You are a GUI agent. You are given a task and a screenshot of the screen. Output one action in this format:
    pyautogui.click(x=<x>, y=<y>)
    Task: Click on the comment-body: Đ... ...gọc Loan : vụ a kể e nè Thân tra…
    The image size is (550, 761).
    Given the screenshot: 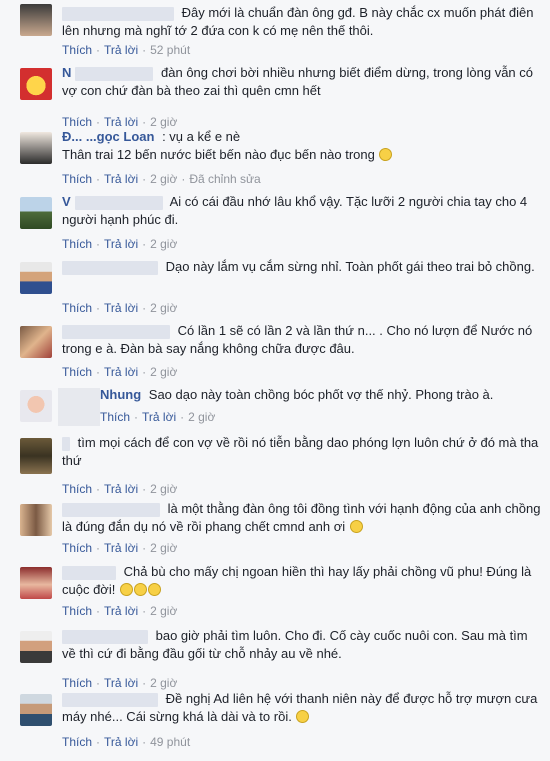 What is the action you would take?
    pyautogui.click(x=302, y=146)
    